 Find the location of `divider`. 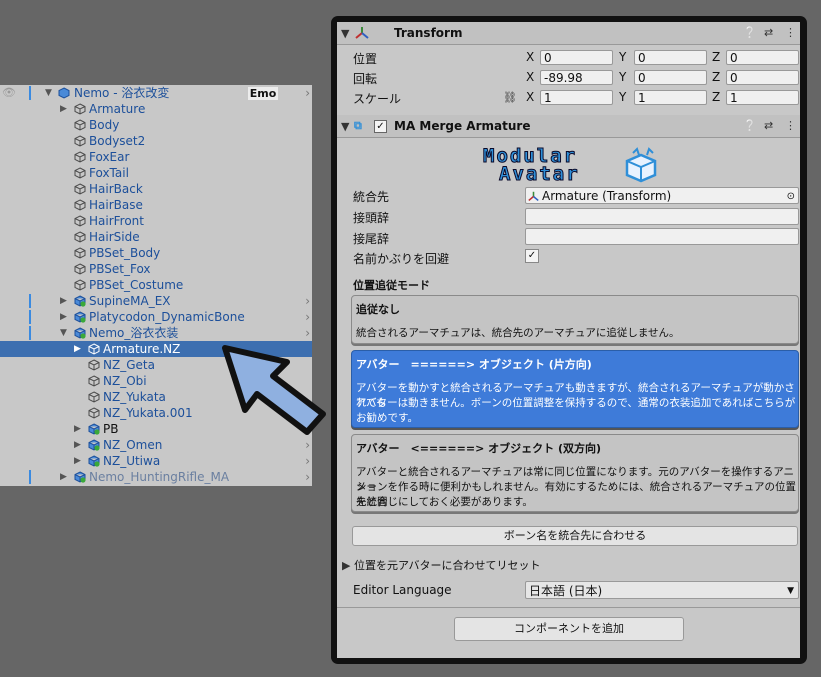

divider is located at coordinates (568, 607).